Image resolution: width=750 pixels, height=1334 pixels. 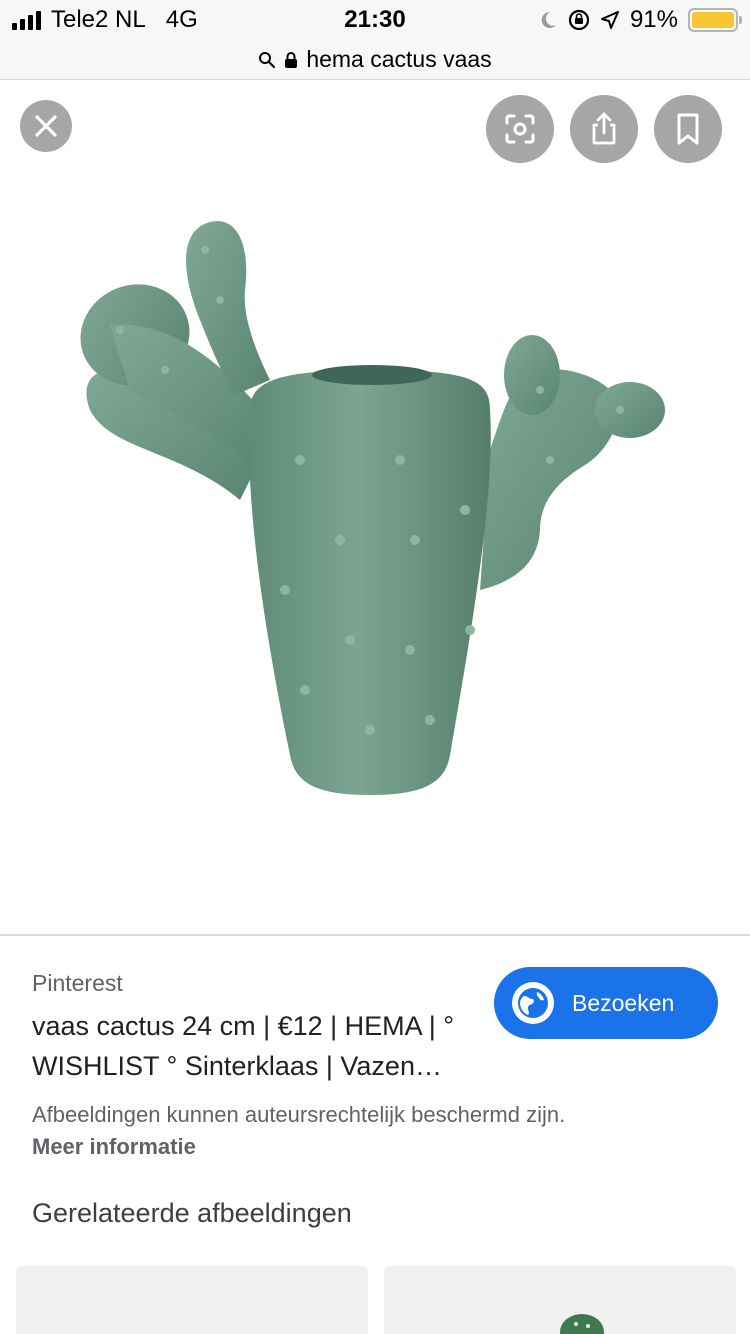 I want to click on save-button, so click(x=688, y=129).